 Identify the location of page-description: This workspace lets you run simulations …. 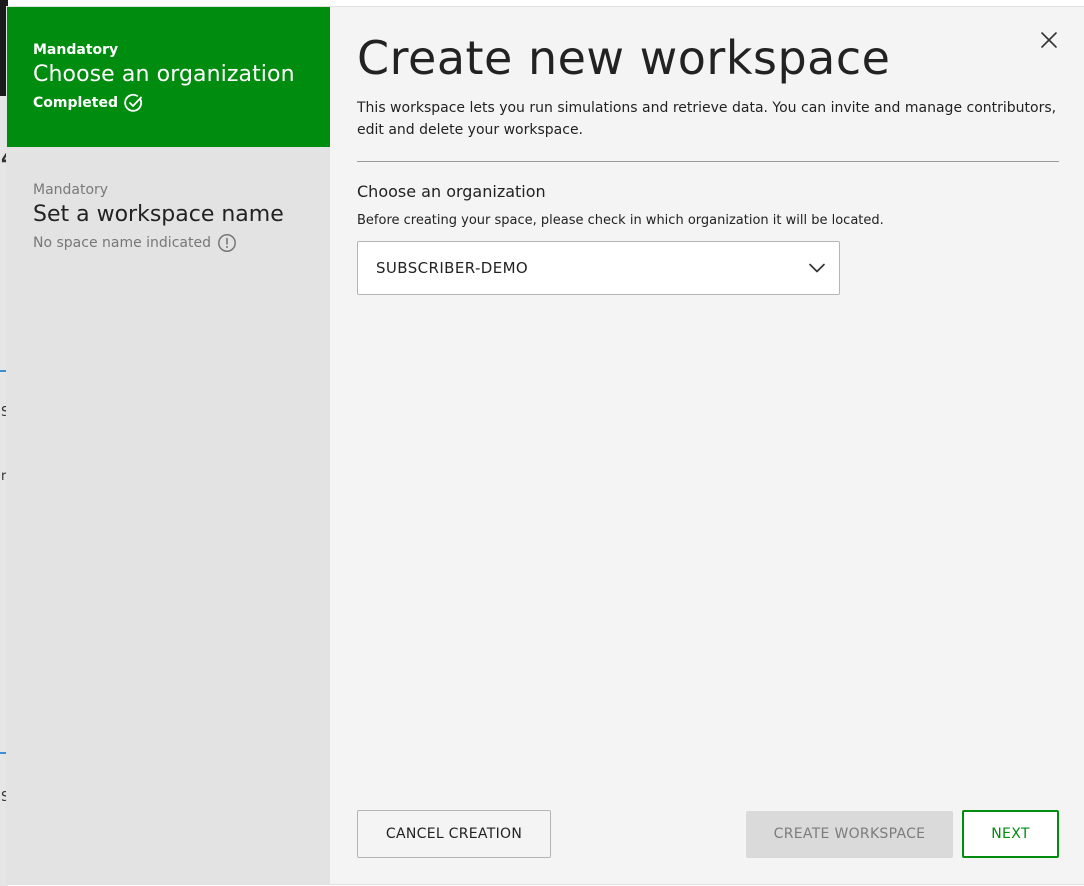
(707, 119).